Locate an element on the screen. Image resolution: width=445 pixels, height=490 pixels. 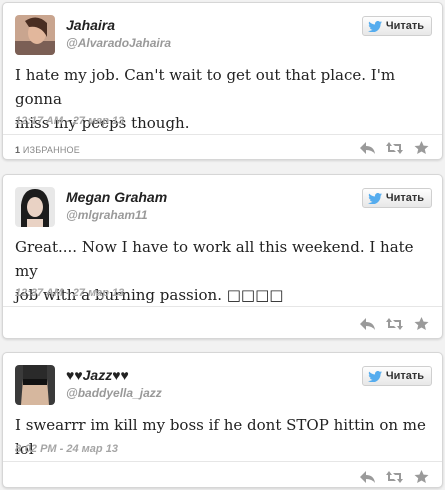
author-name: Megan Graham is located at coordinates (116, 197).